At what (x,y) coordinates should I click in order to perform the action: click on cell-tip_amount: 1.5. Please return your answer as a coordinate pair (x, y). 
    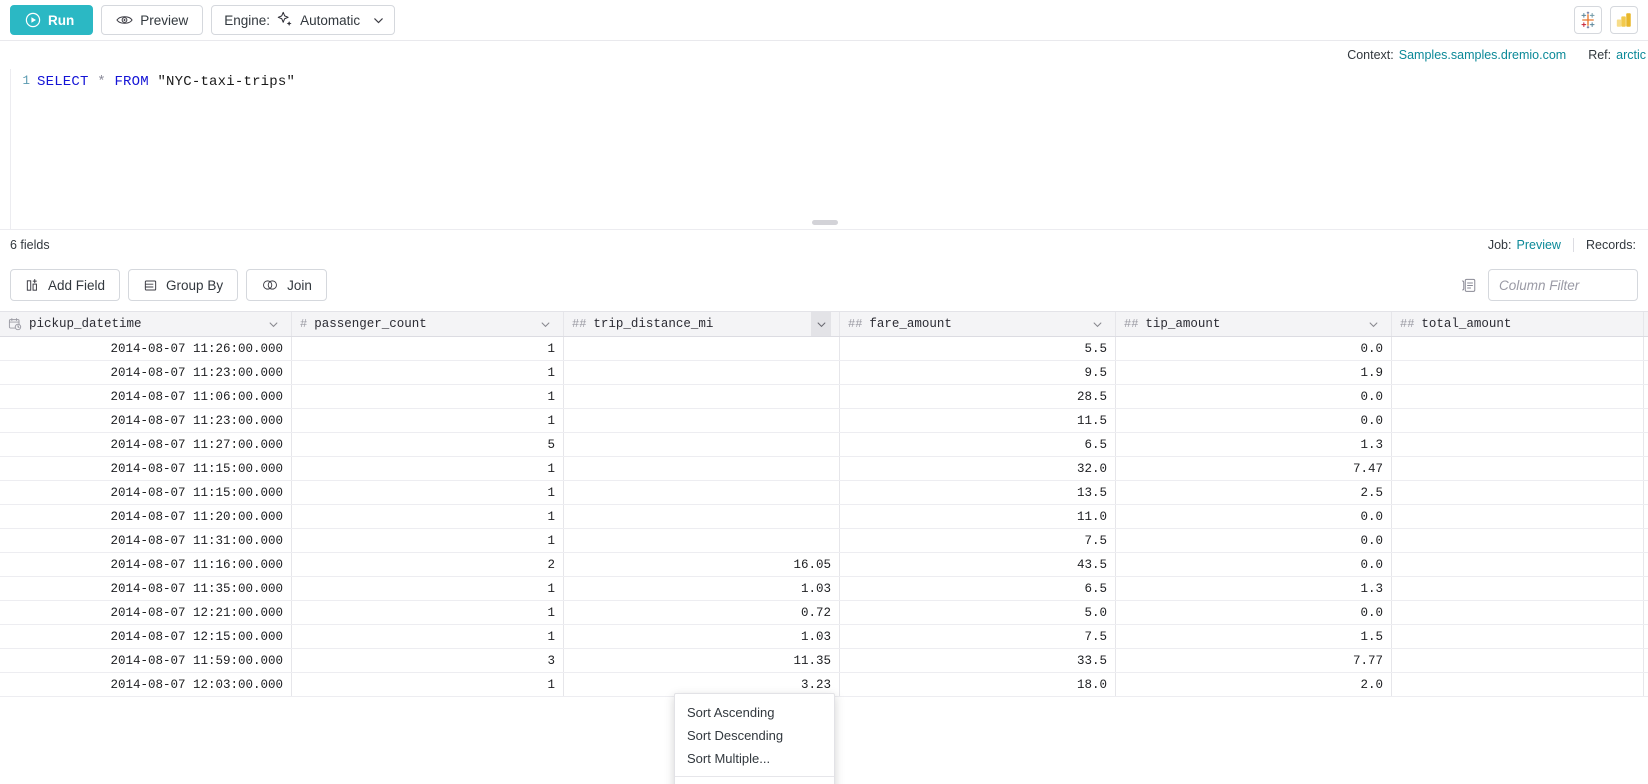
    Looking at the image, I should click on (1254, 636).